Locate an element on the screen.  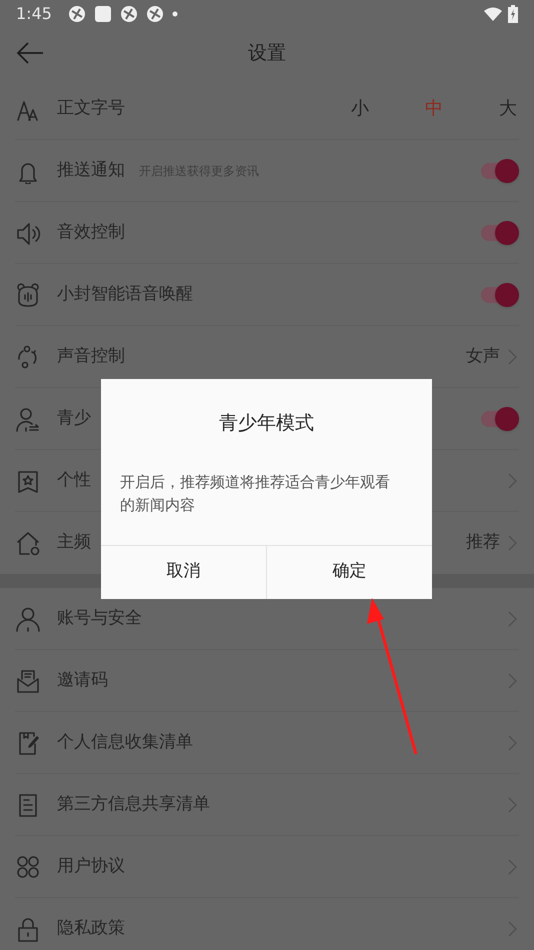
wifi-icon is located at coordinates (493, 14).